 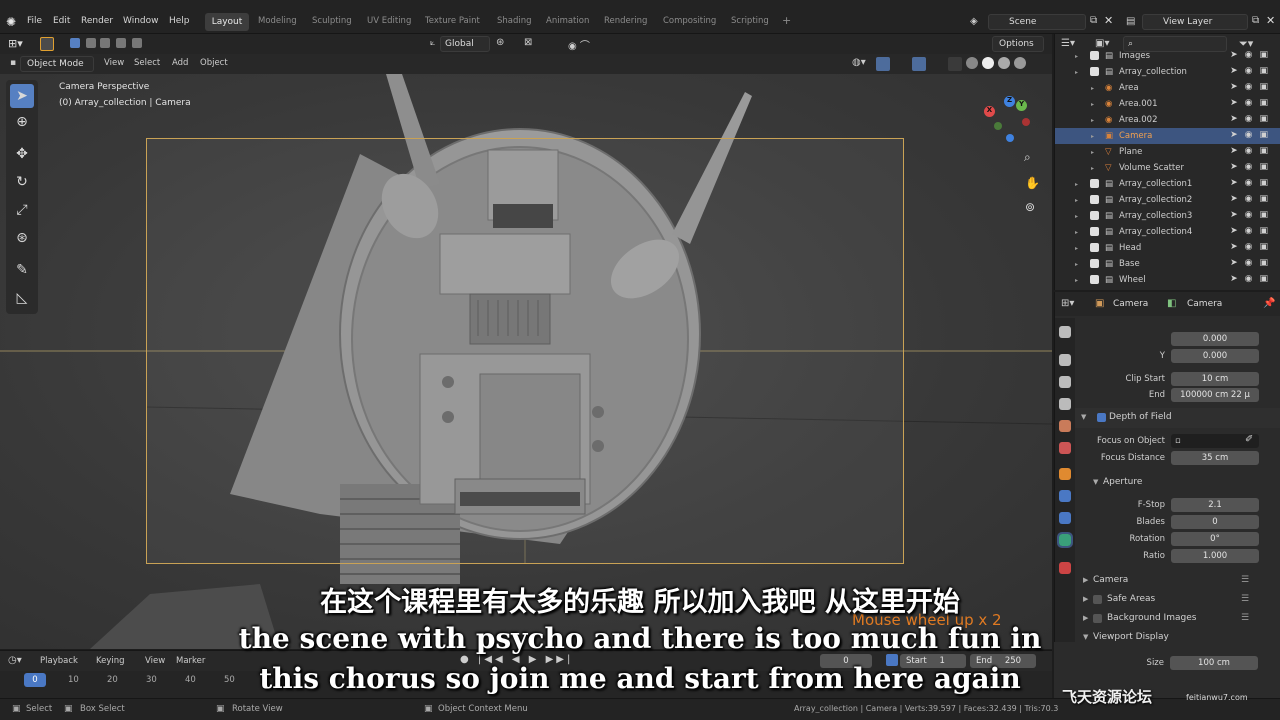 What do you see at coordinates (22, 298) in the screenshot?
I see `measure-icon: ◺` at bounding box center [22, 298].